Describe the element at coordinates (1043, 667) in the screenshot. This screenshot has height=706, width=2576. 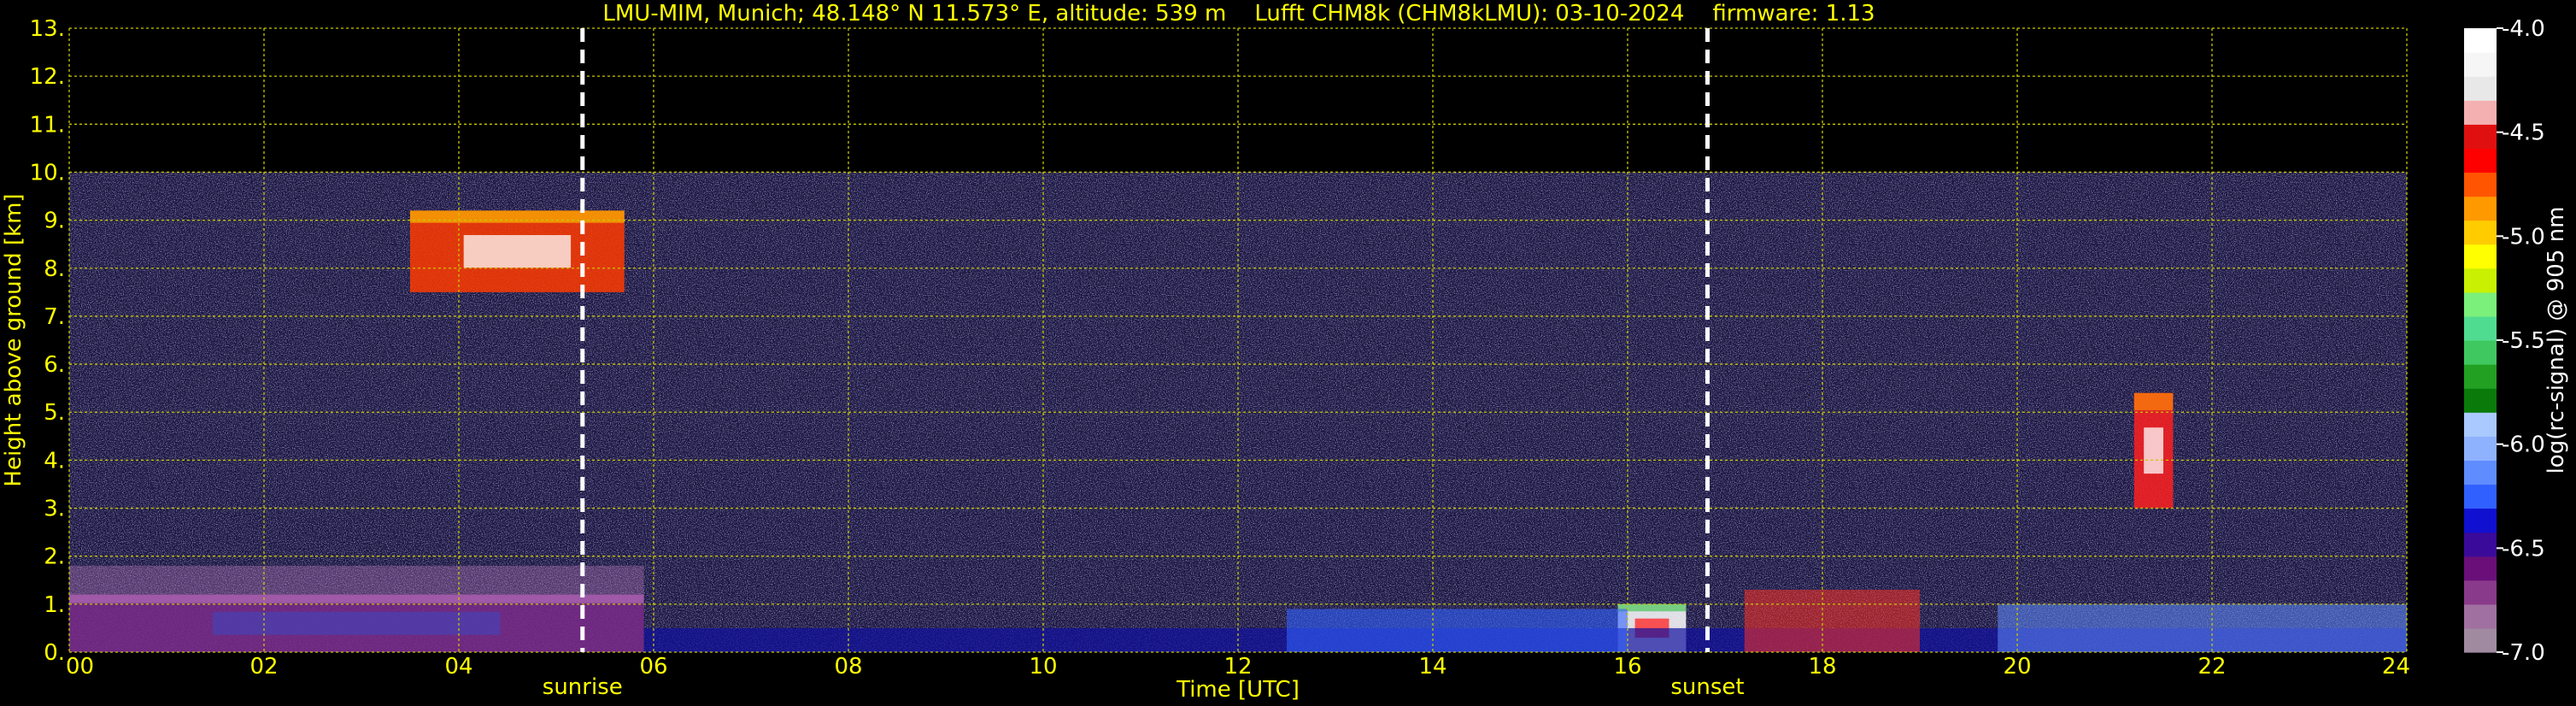
I see `x-tick-label: 10` at that location.